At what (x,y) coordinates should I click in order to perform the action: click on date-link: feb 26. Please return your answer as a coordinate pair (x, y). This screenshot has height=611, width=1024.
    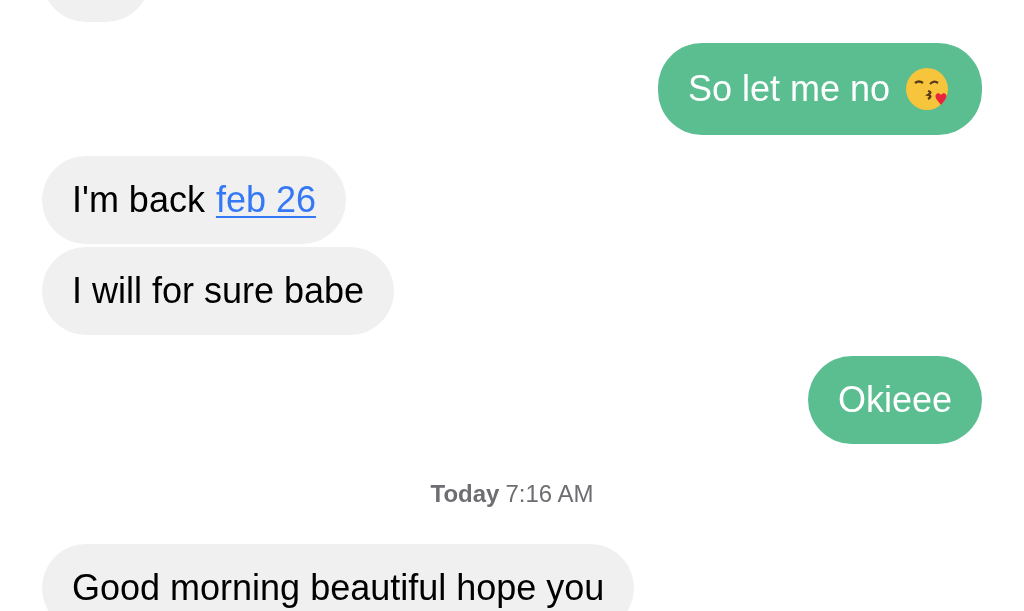
    Looking at the image, I should click on (265, 200).